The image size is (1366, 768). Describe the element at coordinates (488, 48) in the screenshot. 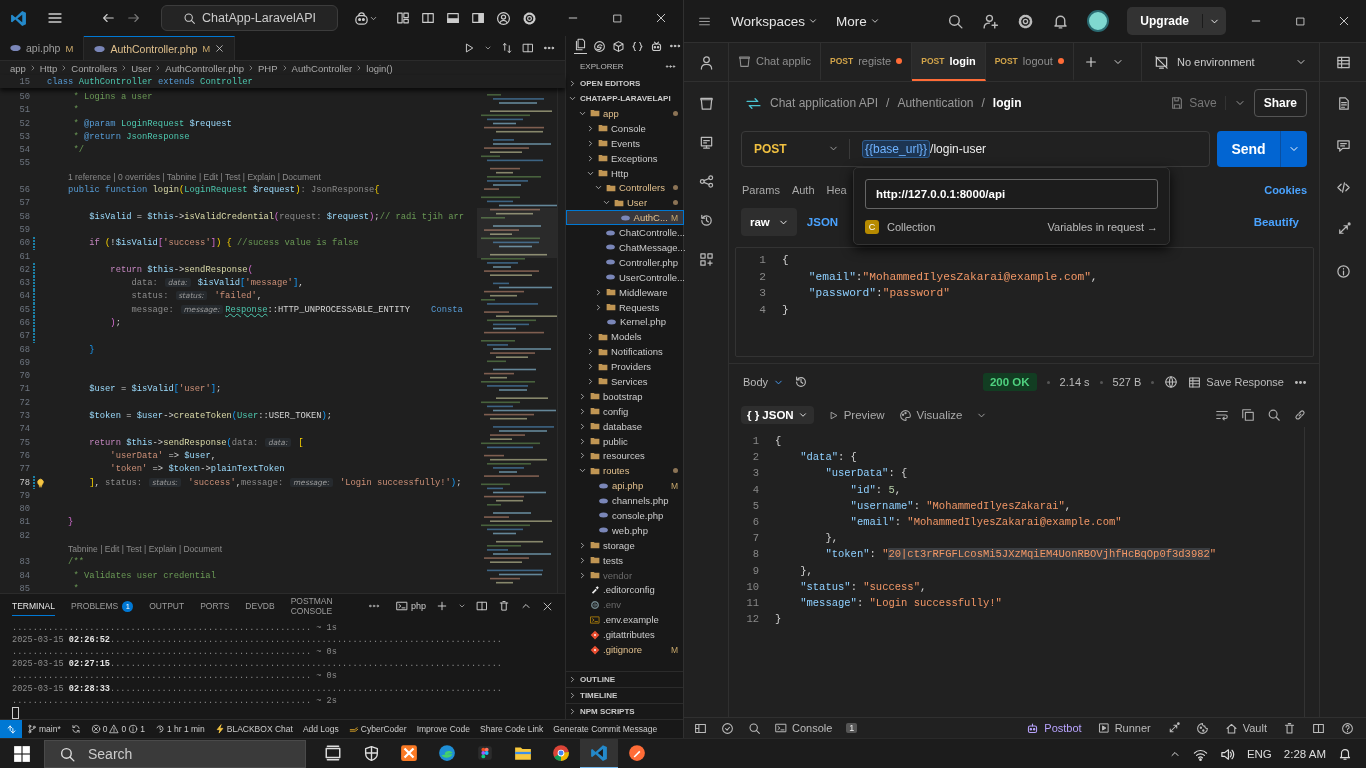

I see `caret-icon` at that location.